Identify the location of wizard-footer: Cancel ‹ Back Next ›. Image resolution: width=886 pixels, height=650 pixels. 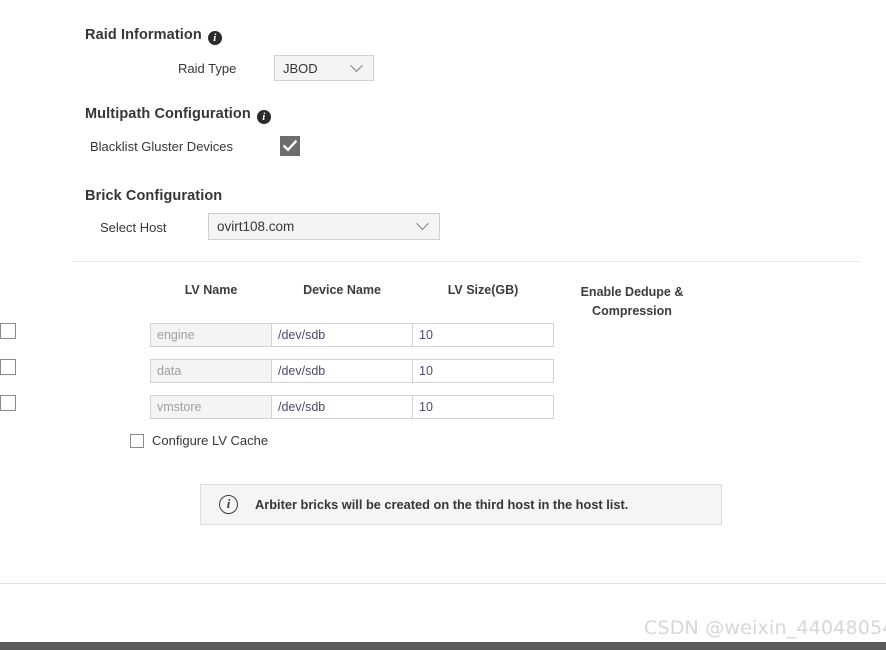
(443, 613).